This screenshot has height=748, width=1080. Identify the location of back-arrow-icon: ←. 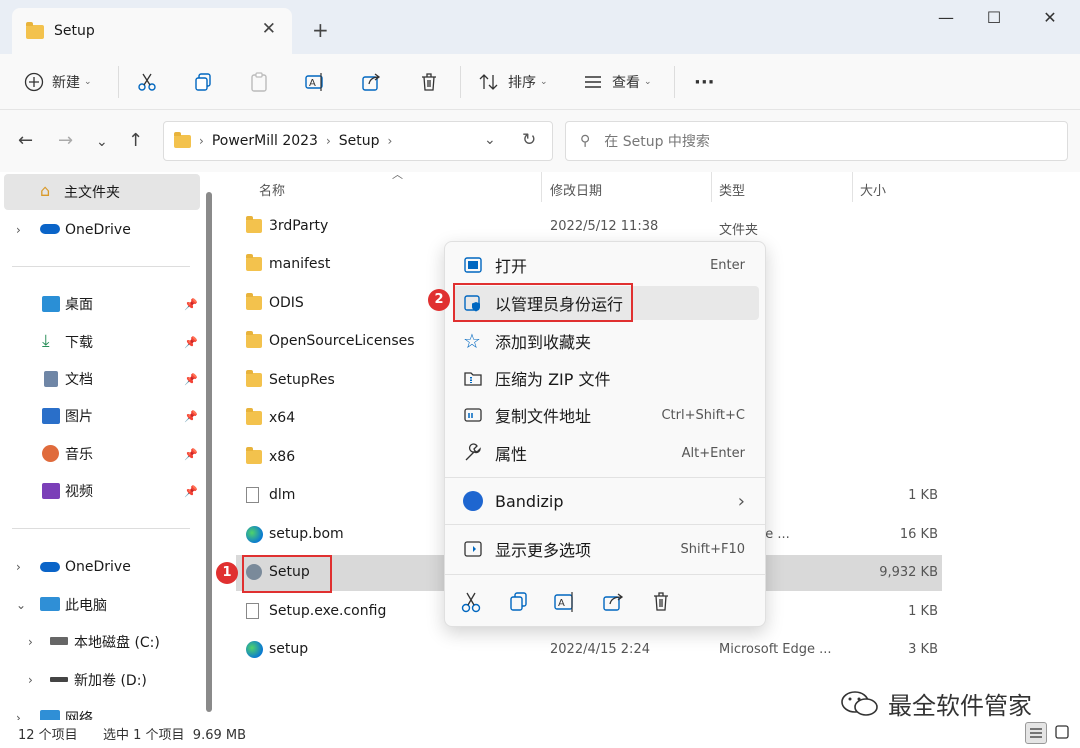
(25, 140).